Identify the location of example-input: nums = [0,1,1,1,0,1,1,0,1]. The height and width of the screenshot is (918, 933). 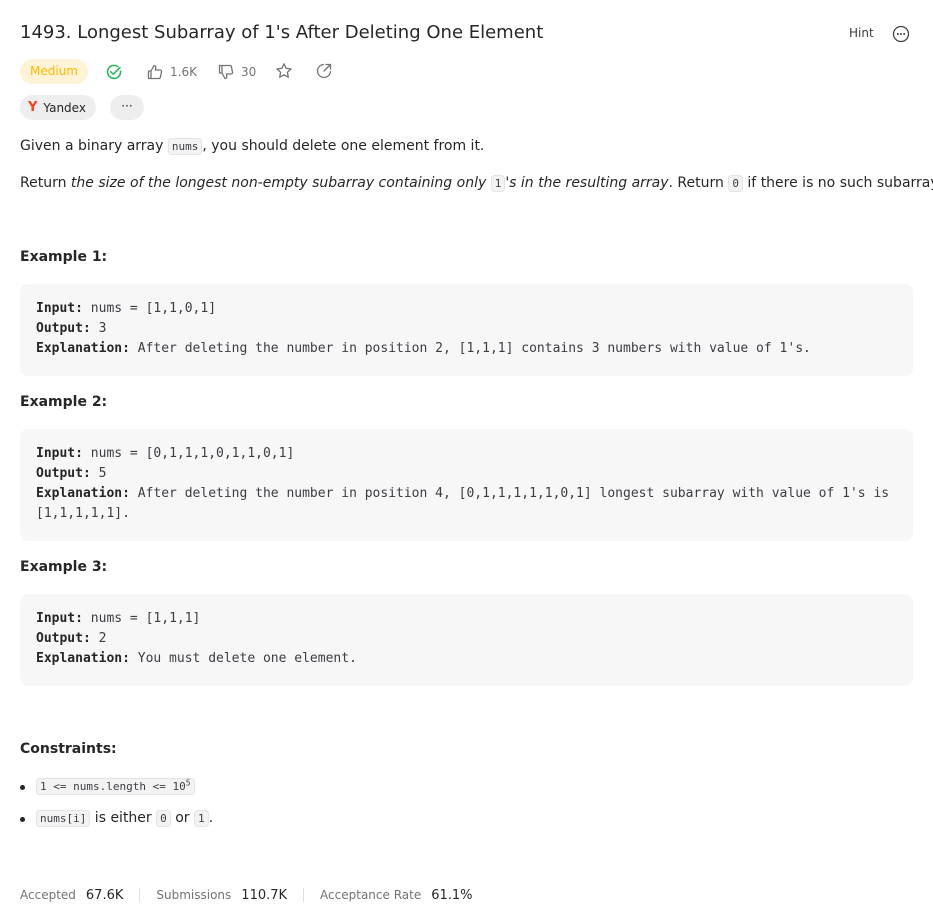
(192, 453).